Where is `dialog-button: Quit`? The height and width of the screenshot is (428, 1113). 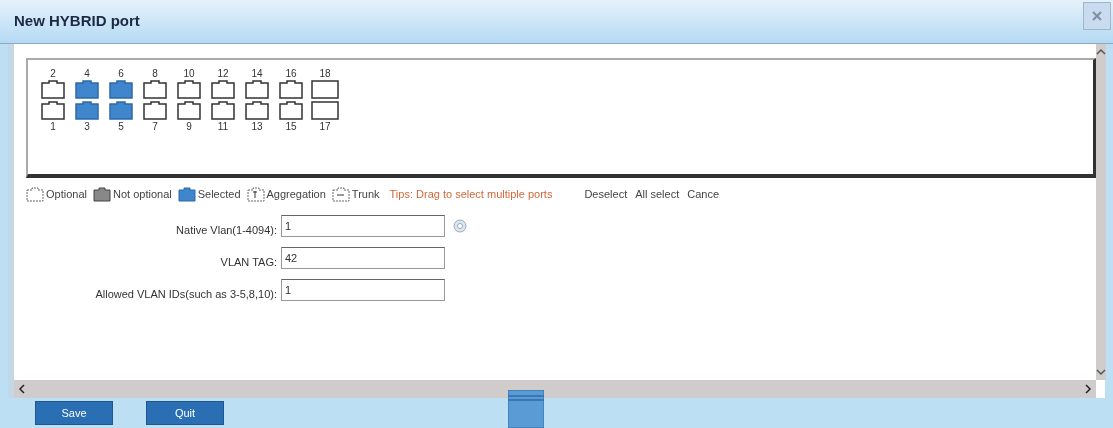 dialog-button: Quit is located at coordinates (185, 413).